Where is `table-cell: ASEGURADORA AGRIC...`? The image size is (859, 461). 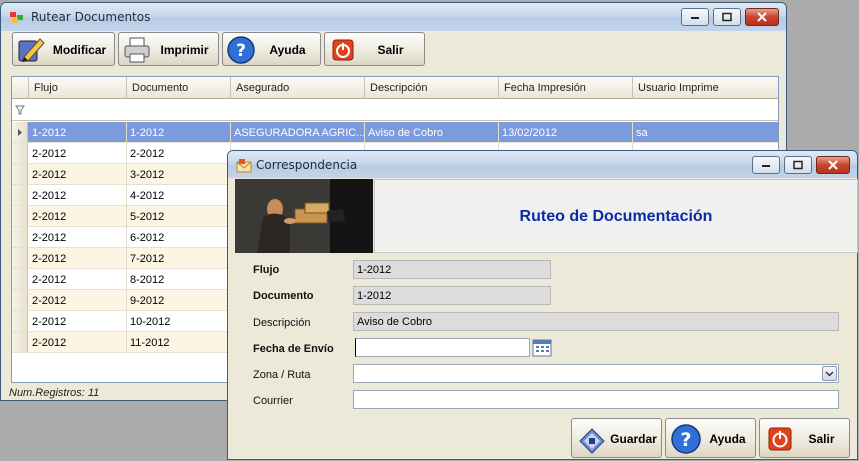 table-cell: ASEGURADORA AGRIC... is located at coordinates (298, 132).